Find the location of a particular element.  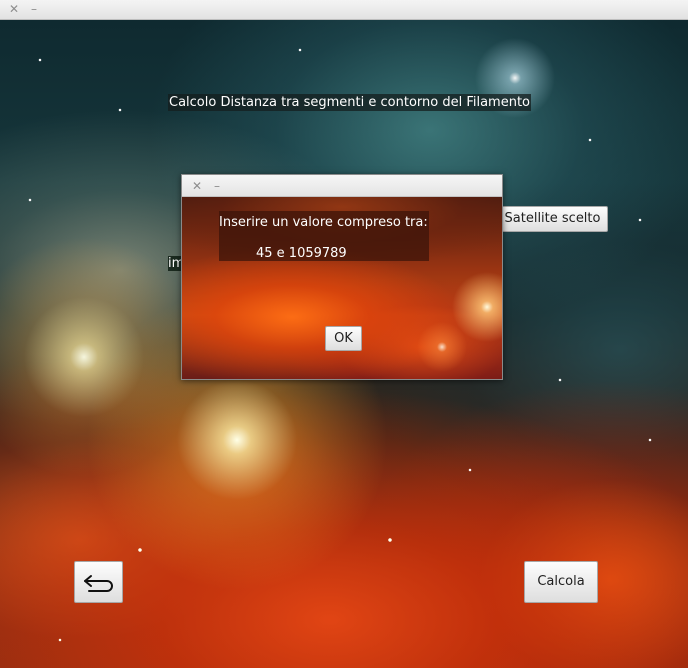

calcola-button: Calcola is located at coordinates (561, 582).